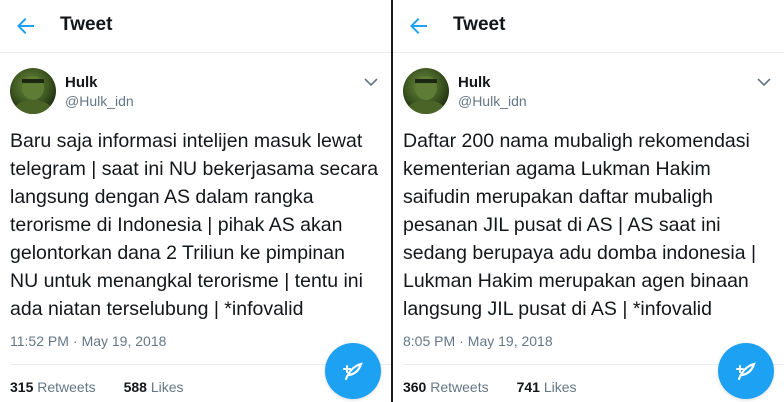  Describe the element at coordinates (135, 387) in the screenshot. I see `likes-count: 588` at that location.